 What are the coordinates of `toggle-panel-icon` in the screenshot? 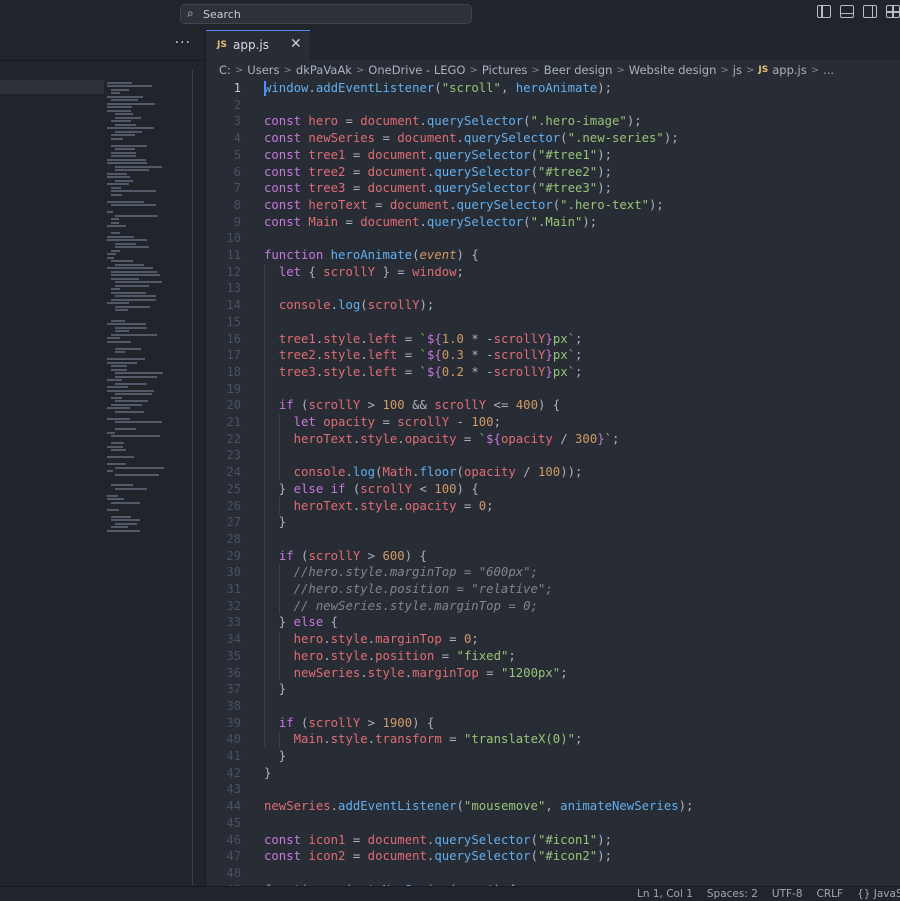 It's located at (847, 11).